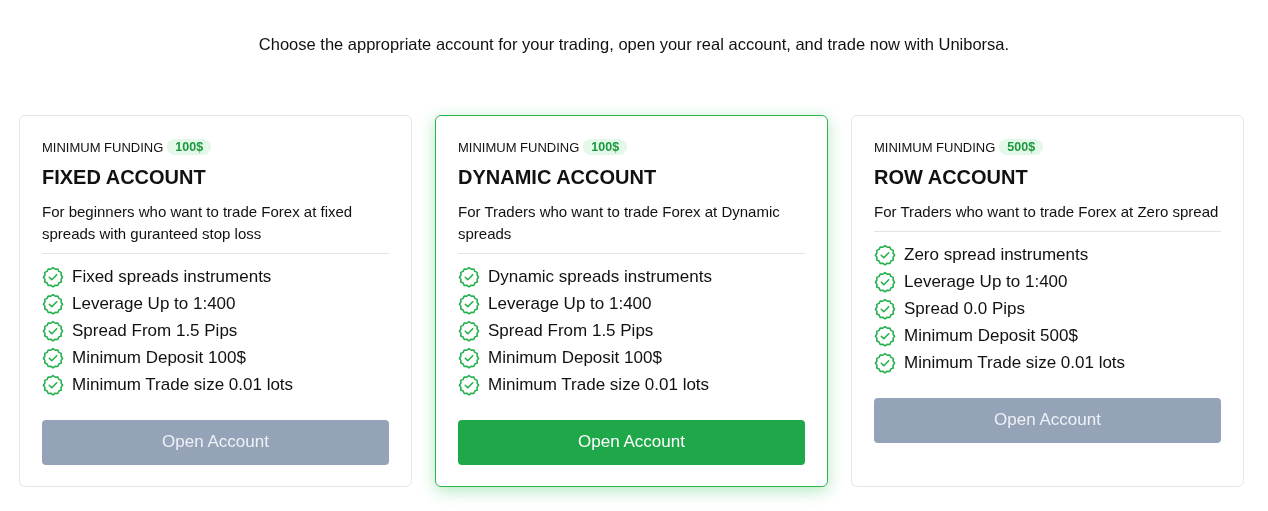 The image size is (1268, 511). Describe the element at coordinates (1047, 212) in the screenshot. I see `plan-description: For Traders who want to trade Forex at Zero spread` at that location.